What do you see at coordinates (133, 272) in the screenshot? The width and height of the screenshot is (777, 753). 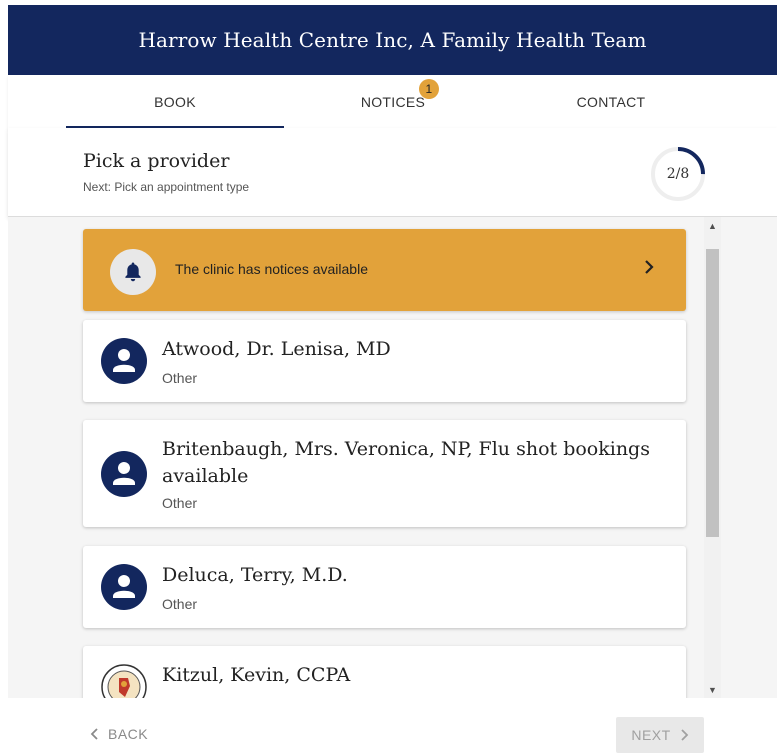 I see `bell-icon` at bounding box center [133, 272].